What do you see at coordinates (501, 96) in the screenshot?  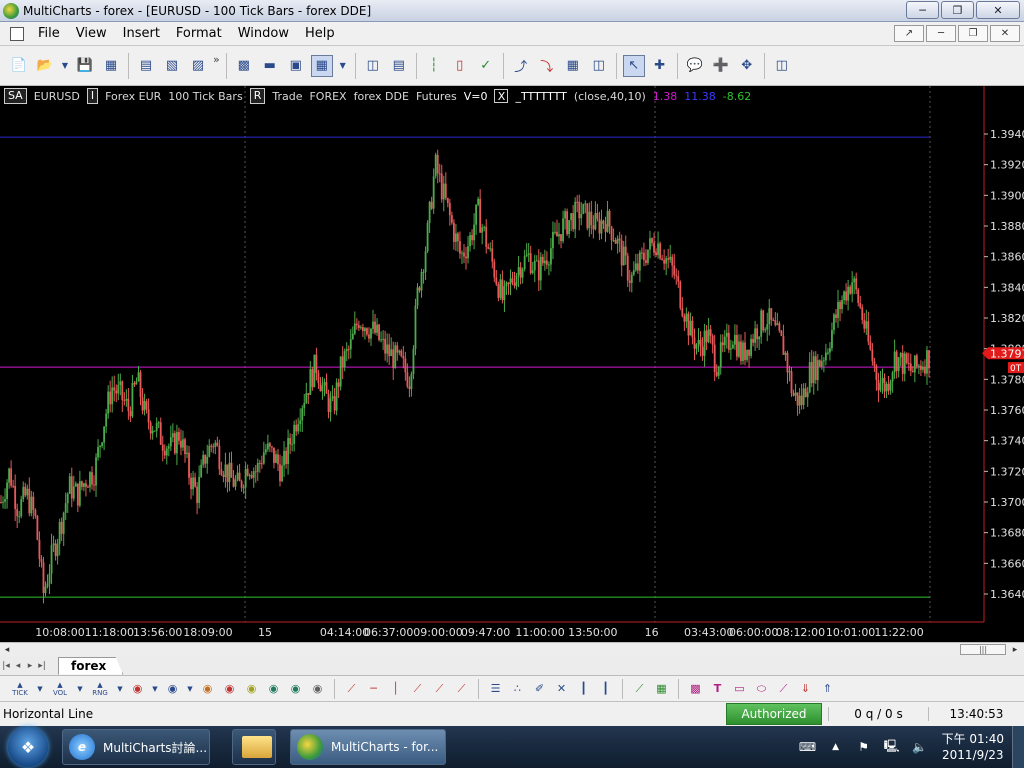 I see `x-box: X` at bounding box center [501, 96].